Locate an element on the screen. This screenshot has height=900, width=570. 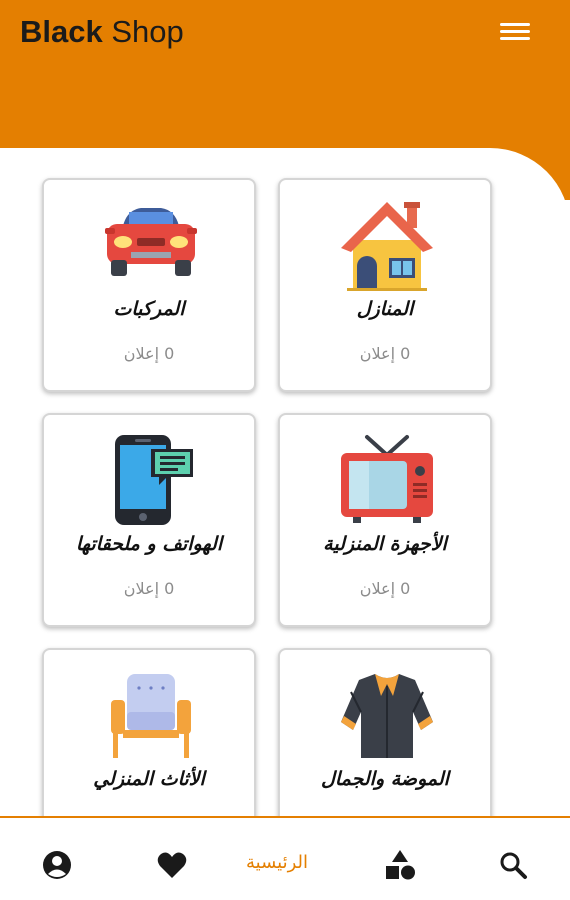
bottom-navigation: الرئيسية is located at coordinates (285, 858).